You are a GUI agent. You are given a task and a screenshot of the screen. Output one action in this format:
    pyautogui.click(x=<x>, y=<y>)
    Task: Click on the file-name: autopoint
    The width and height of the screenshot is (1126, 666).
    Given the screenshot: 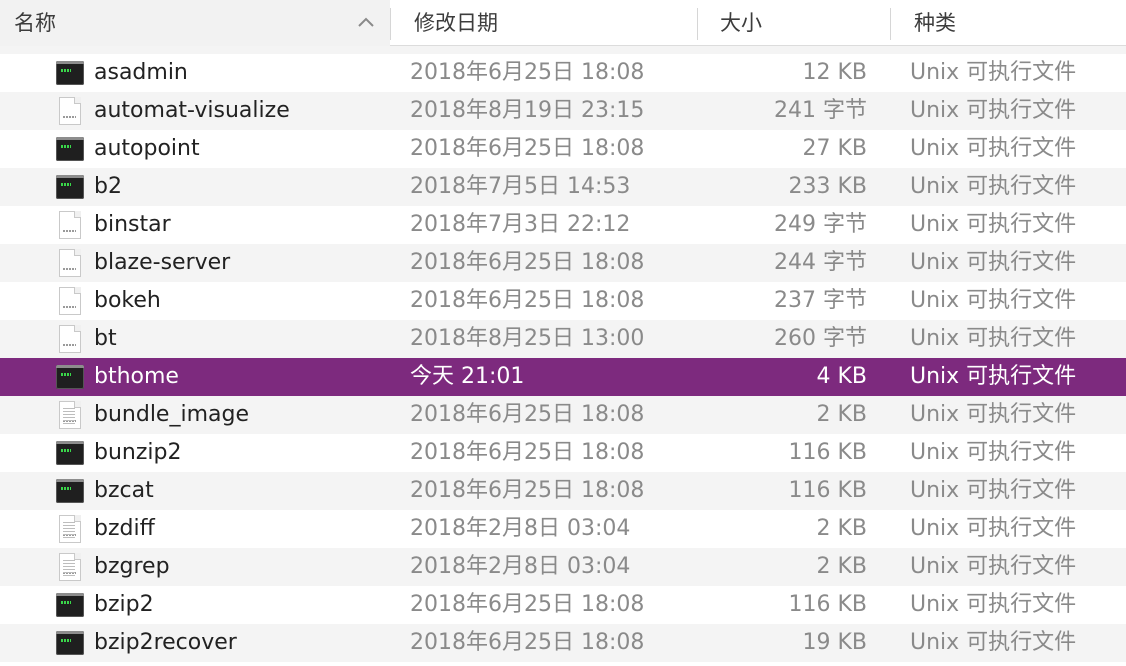 What is the action you would take?
    pyautogui.click(x=147, y=148)
    